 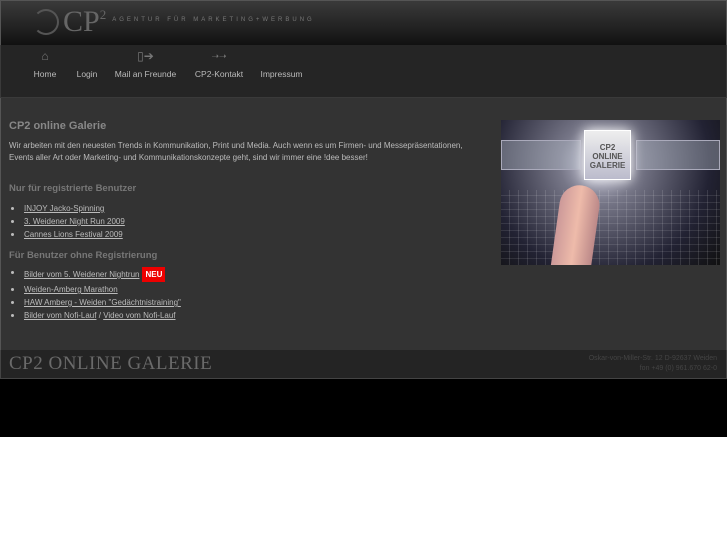 I want to click on gallery-link: HAW Amberg - Weiden "Gedächtnistraining", so click(x=102, y=302).